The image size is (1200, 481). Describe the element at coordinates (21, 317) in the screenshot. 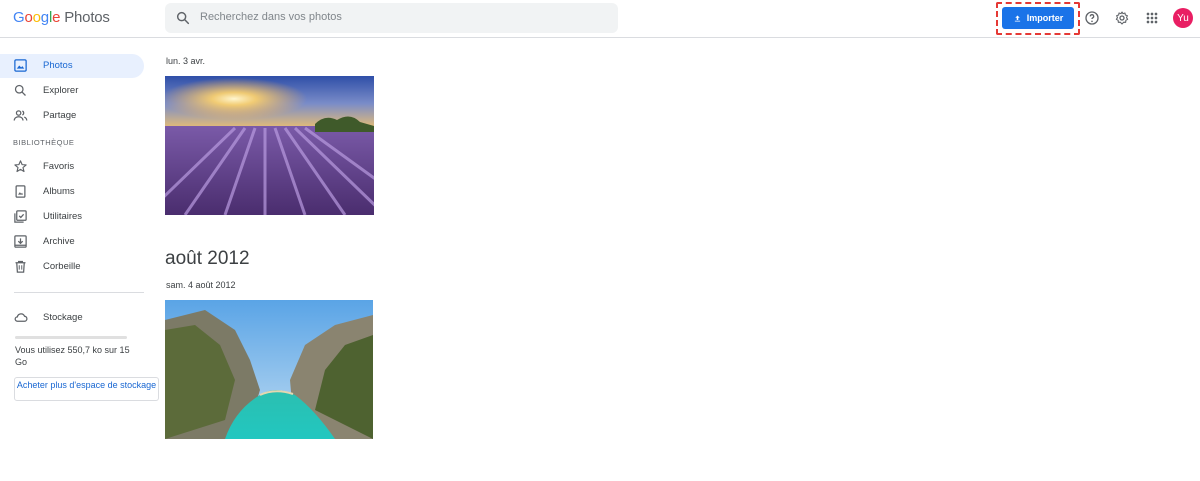

I see `cloud-icon` at that location.